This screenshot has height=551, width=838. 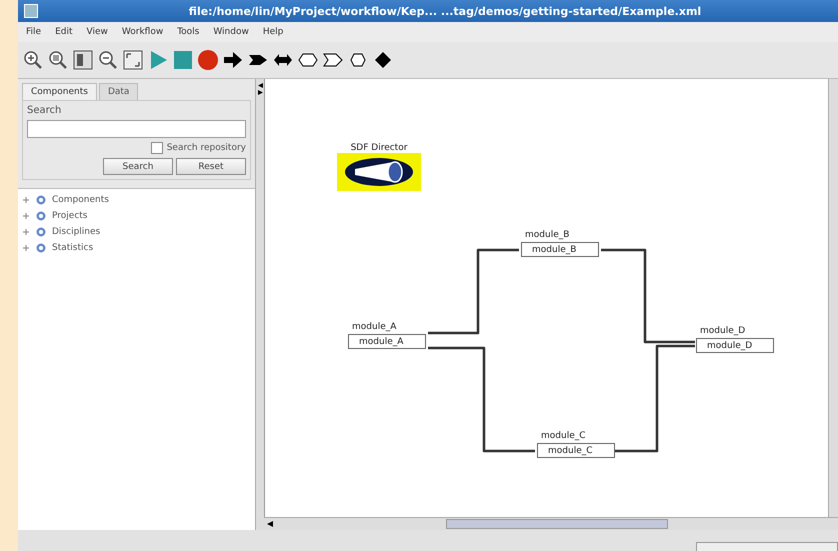 I want to click on tree-item: Projects, so click(x=70, y=216).